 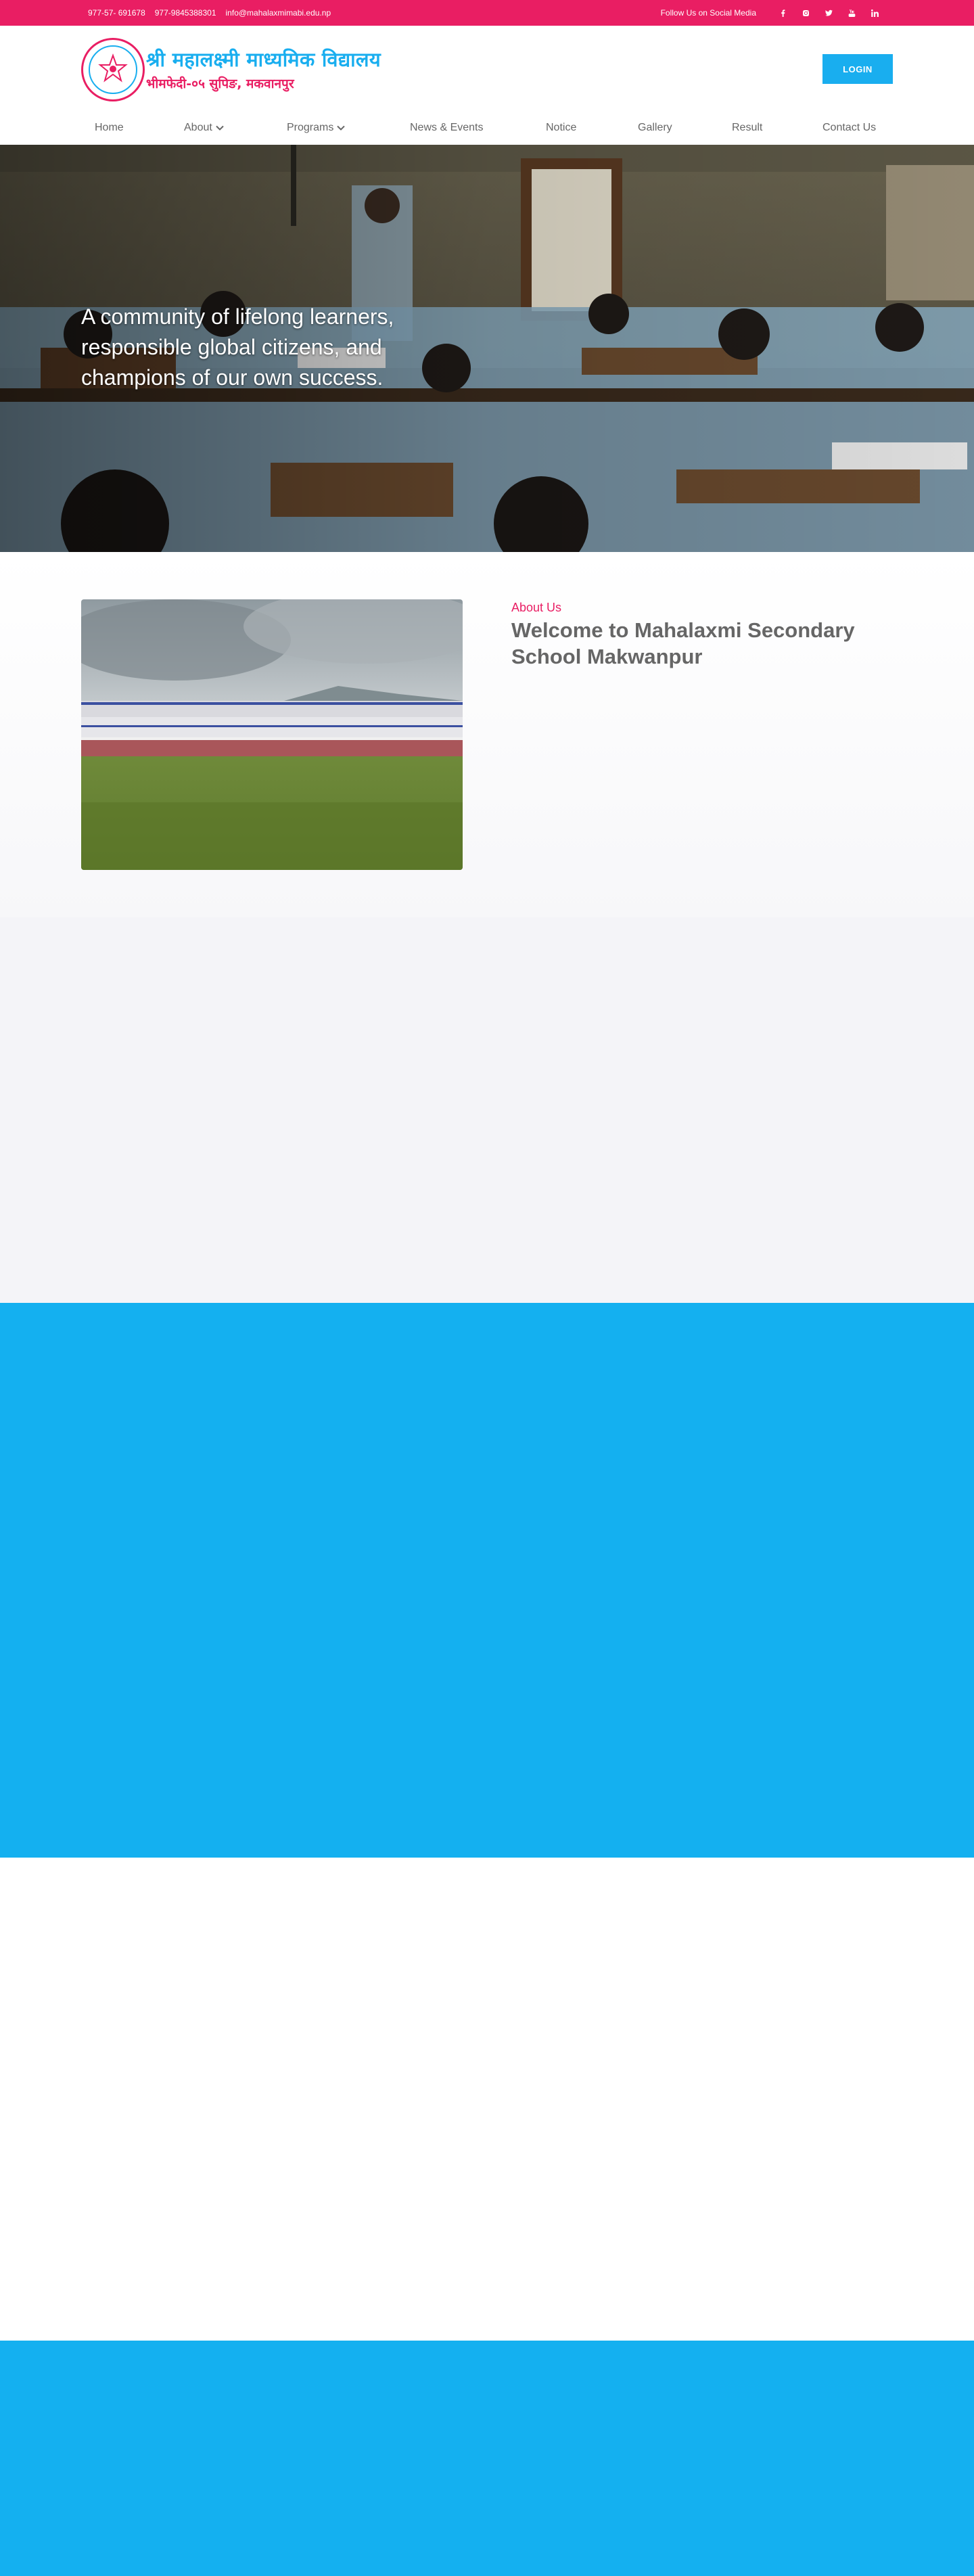 What do you see at coordinates (852, 13) in the screenshot?
I see `youtube-icon` at bounding box center [852, 13].